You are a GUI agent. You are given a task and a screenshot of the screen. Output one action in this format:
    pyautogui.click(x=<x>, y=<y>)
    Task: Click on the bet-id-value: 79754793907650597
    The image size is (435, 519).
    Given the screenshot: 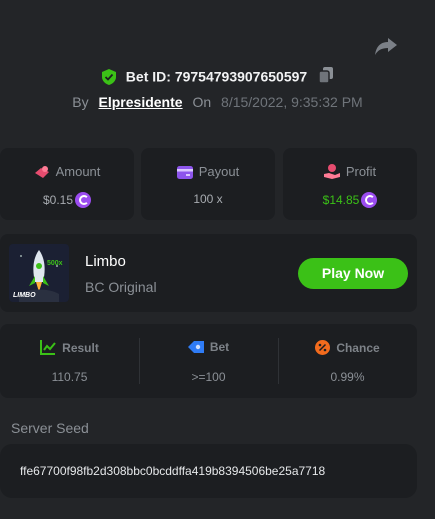 What is the action you would take?
    pyautogui.click(x=241, y=76)
    